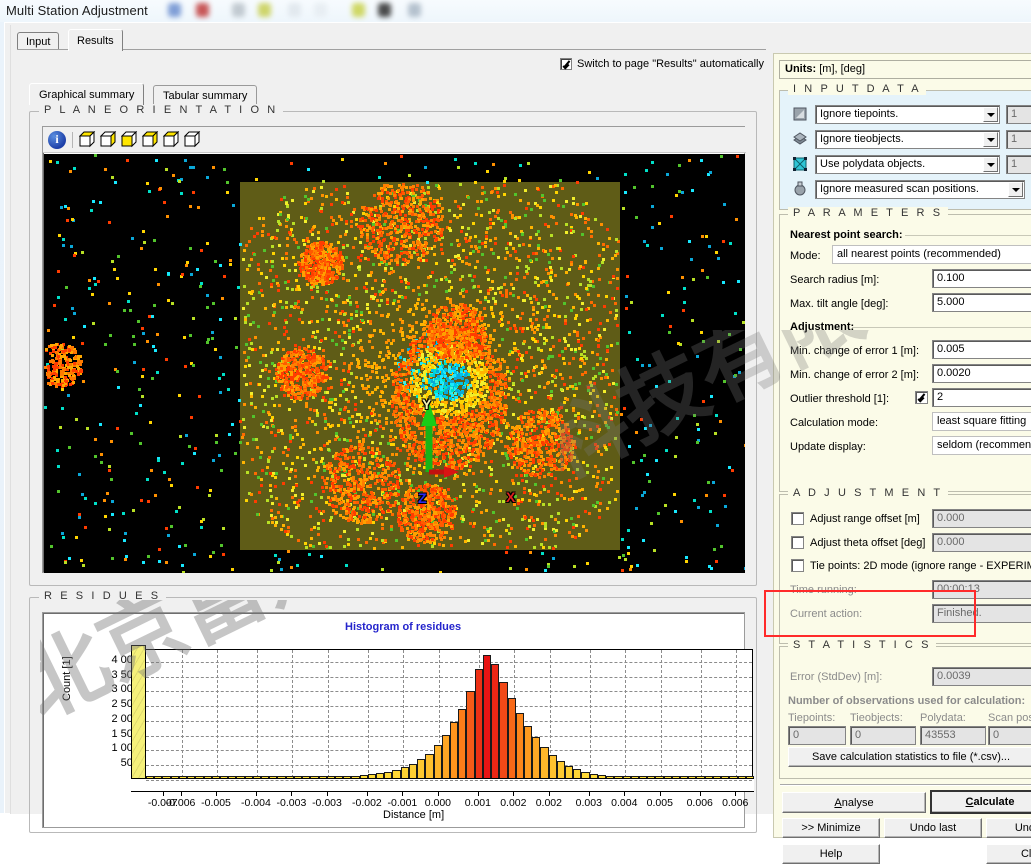 The width and height of the screenshot is (1031, 864). What do you see at coordinates (86, 94) in the screenshot?
I see `tab-graphical-summary: Graphical summary` at bounding box center [86, 94].